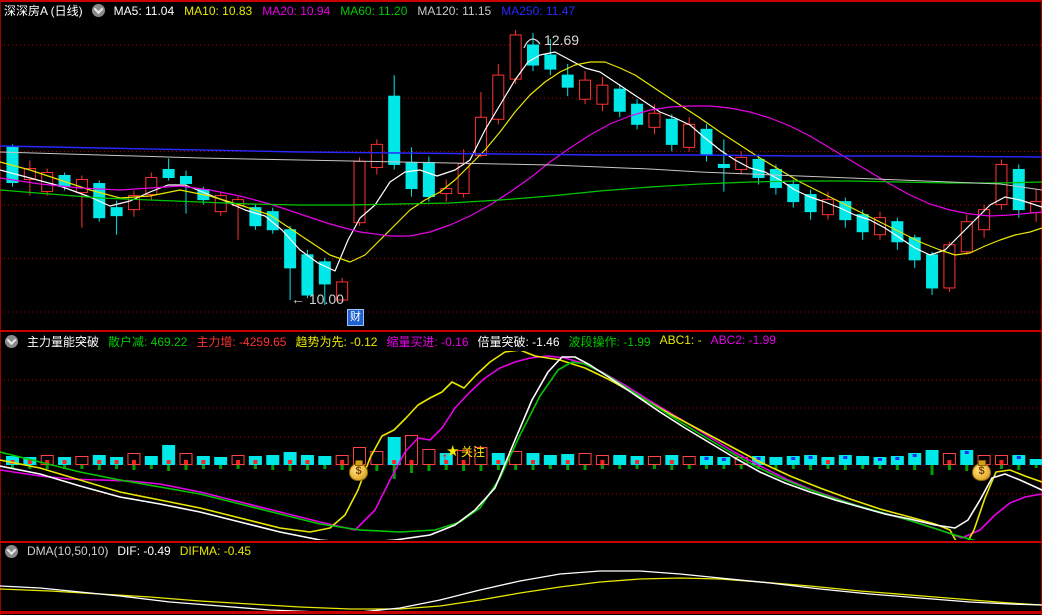 This screenshot has height=615, width=1042. What do you see at coordinates (215, 551) in the screenshot?
I see `dma-DIFMA: DIFMA: -0.45` at bounding box center [215, 551].